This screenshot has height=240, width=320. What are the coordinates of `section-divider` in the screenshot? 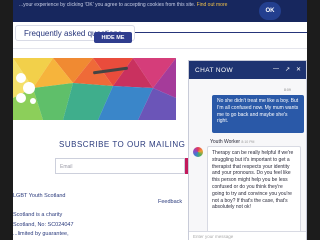 It's located at (160, 48).